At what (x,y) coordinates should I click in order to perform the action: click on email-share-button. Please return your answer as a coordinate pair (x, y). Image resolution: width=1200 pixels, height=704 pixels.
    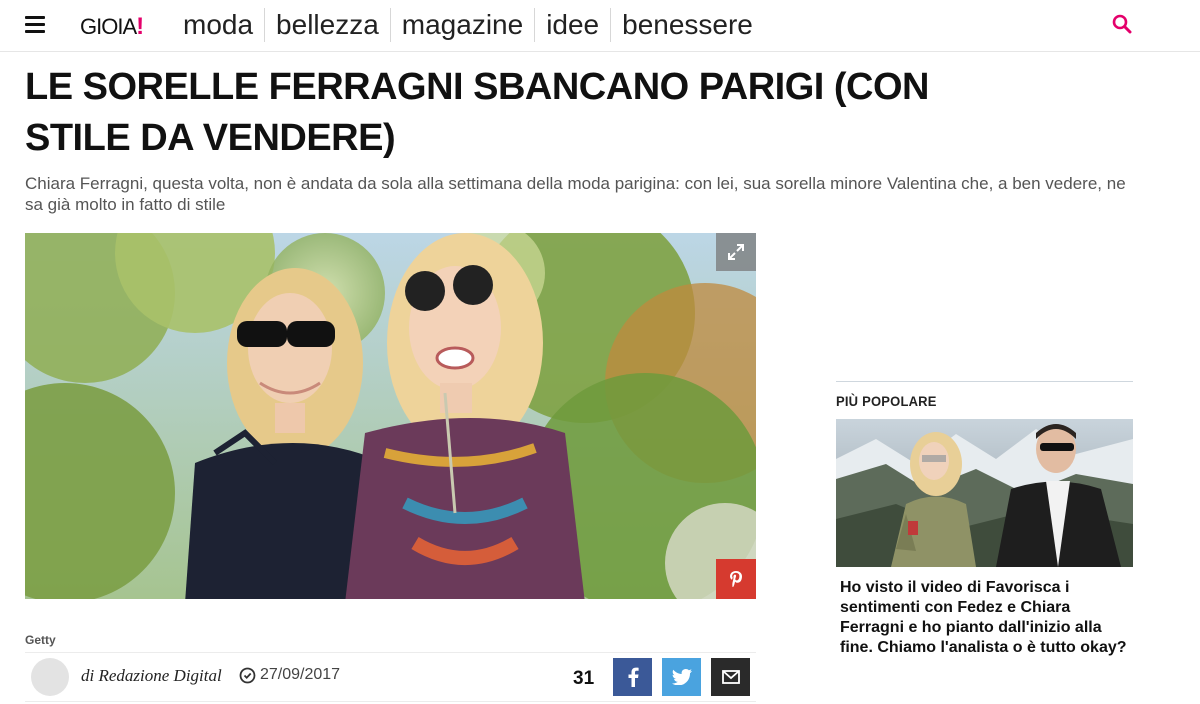
    Looking at the image, I should click on (730, 677).